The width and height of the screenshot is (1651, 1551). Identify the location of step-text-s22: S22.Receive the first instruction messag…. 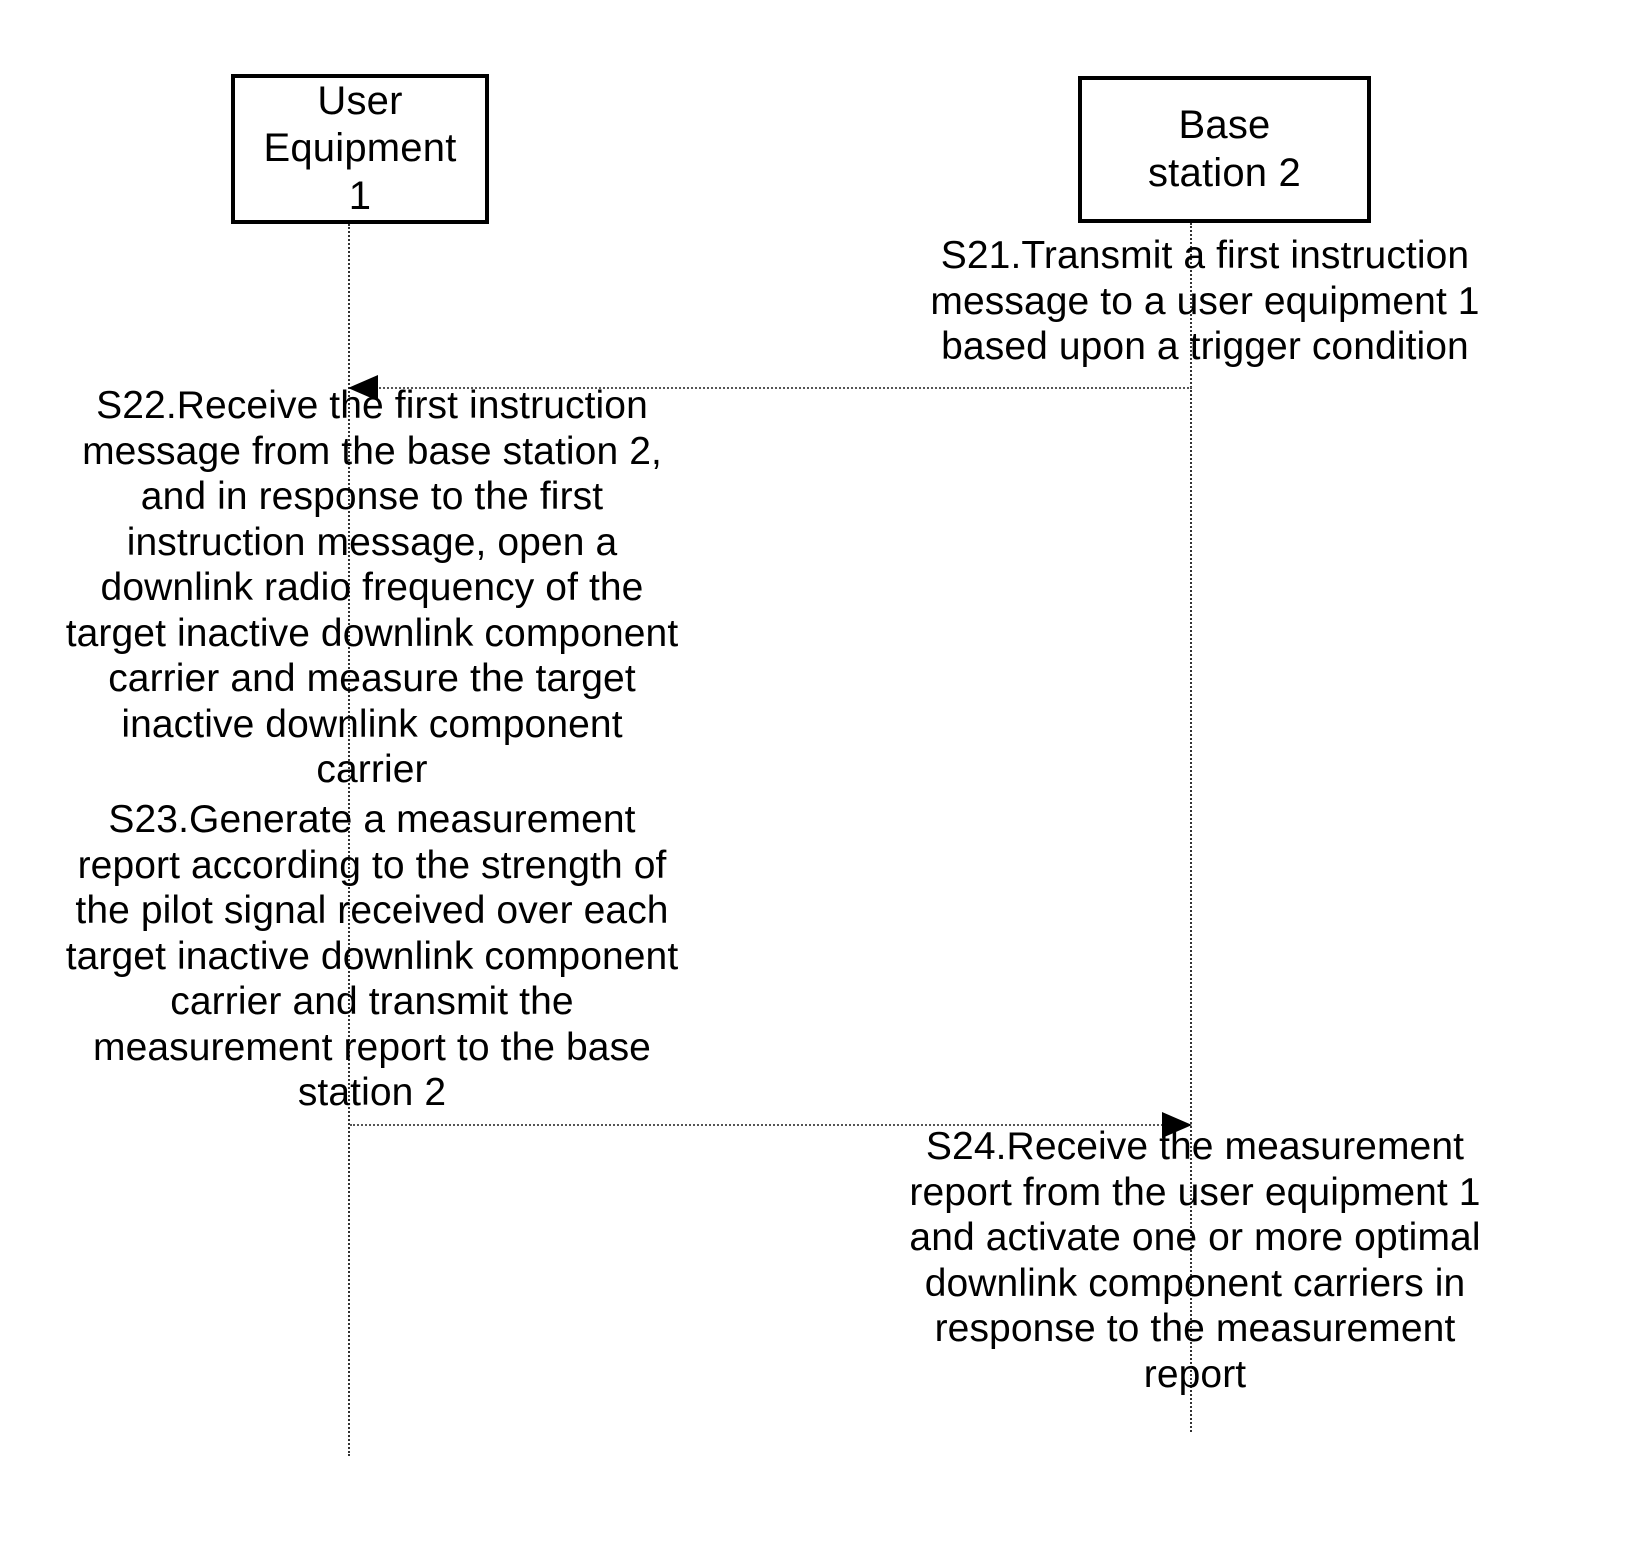
(372, 587).